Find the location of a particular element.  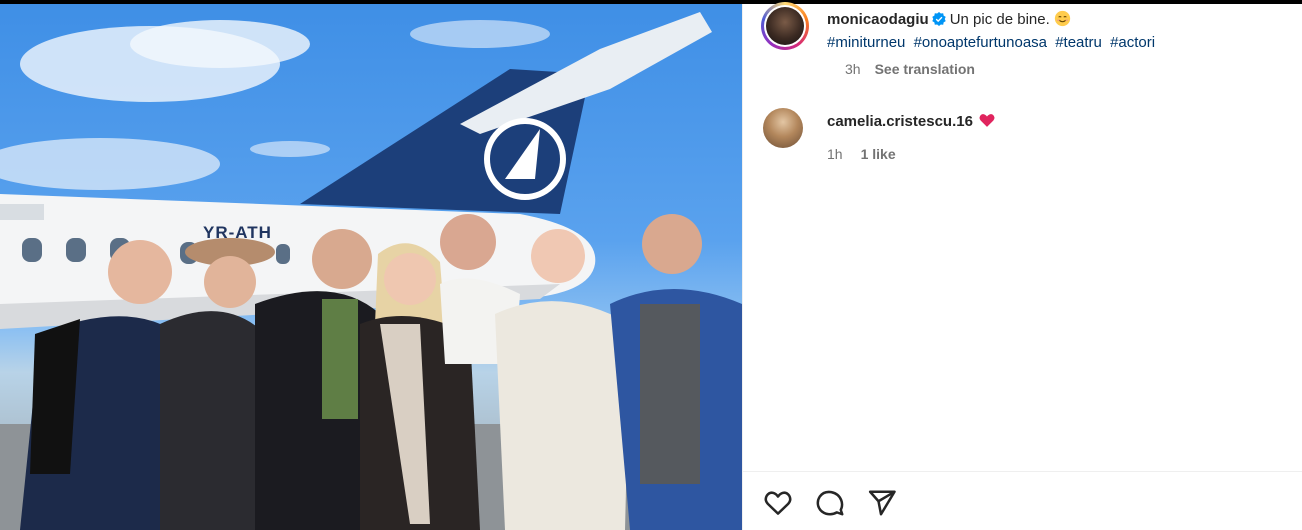

caption-text: Un pic de bine. is located at coordinates (999, 19).